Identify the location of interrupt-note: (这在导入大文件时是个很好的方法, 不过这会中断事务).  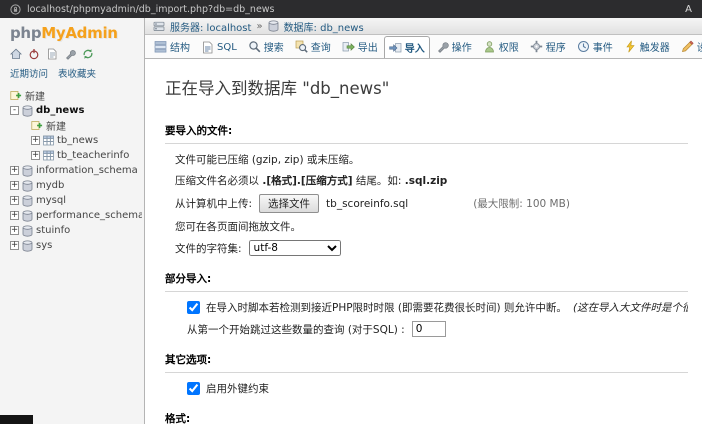
(630, 308).